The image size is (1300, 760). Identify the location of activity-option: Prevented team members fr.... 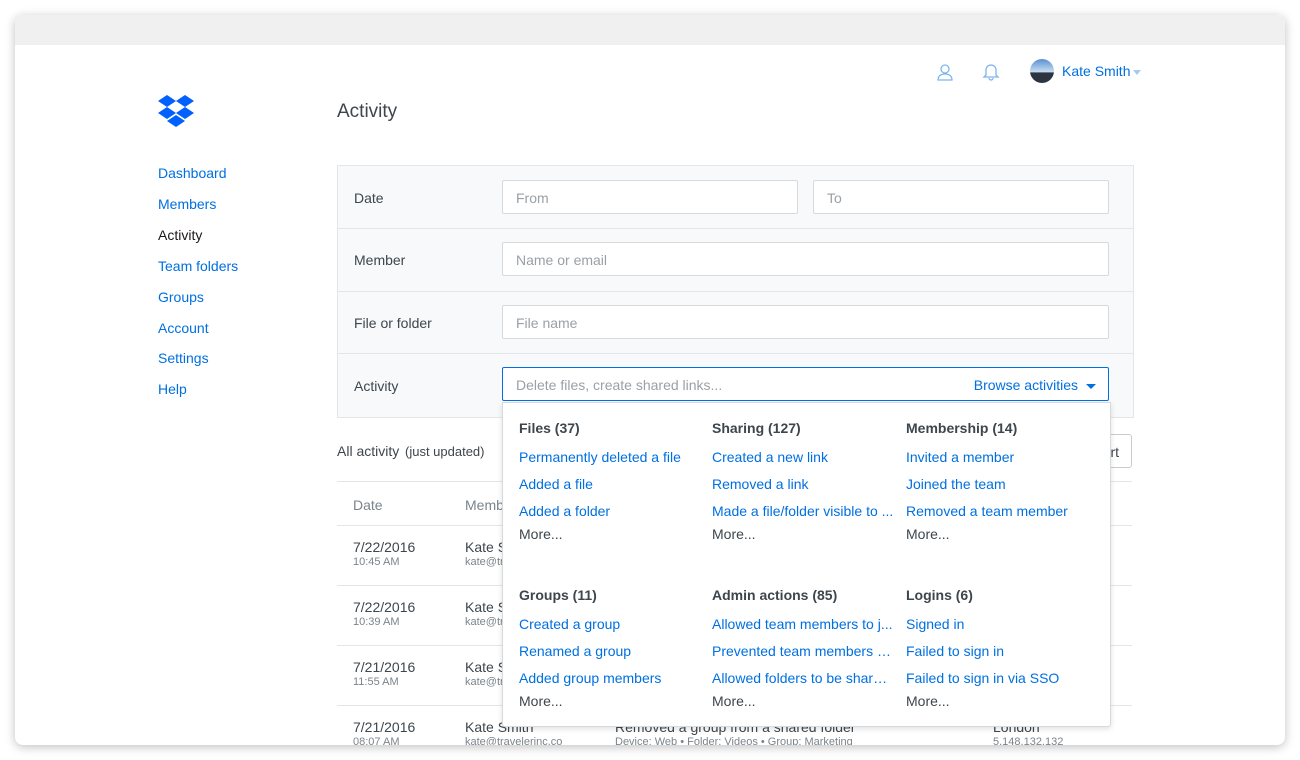
(803, 651).